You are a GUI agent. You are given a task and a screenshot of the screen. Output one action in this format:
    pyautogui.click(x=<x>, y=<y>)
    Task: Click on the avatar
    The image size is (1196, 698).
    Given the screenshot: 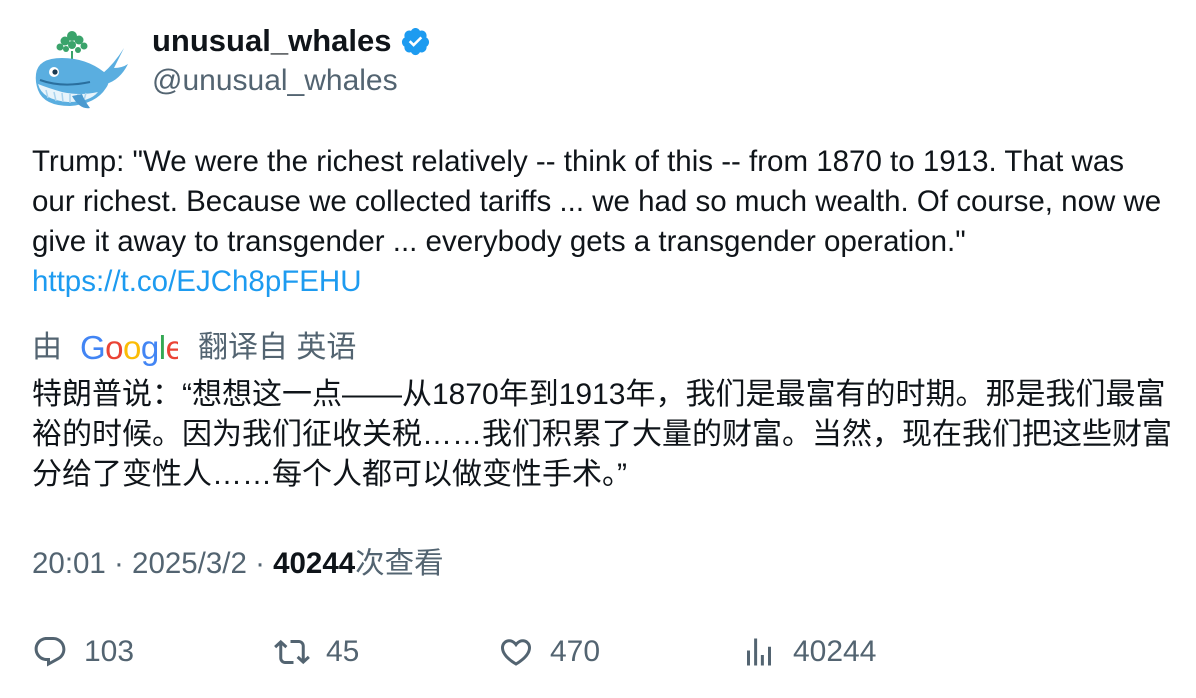 What is the action you would take?
    pyautogui.click(x=80, y=69)
    